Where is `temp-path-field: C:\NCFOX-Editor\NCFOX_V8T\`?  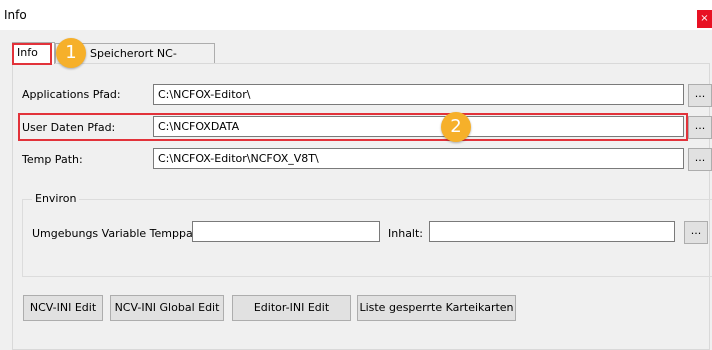
temp-path-field: C:\NCFOX-Editor\NCFOX_V8T\ is located at coordinates (418, 158).